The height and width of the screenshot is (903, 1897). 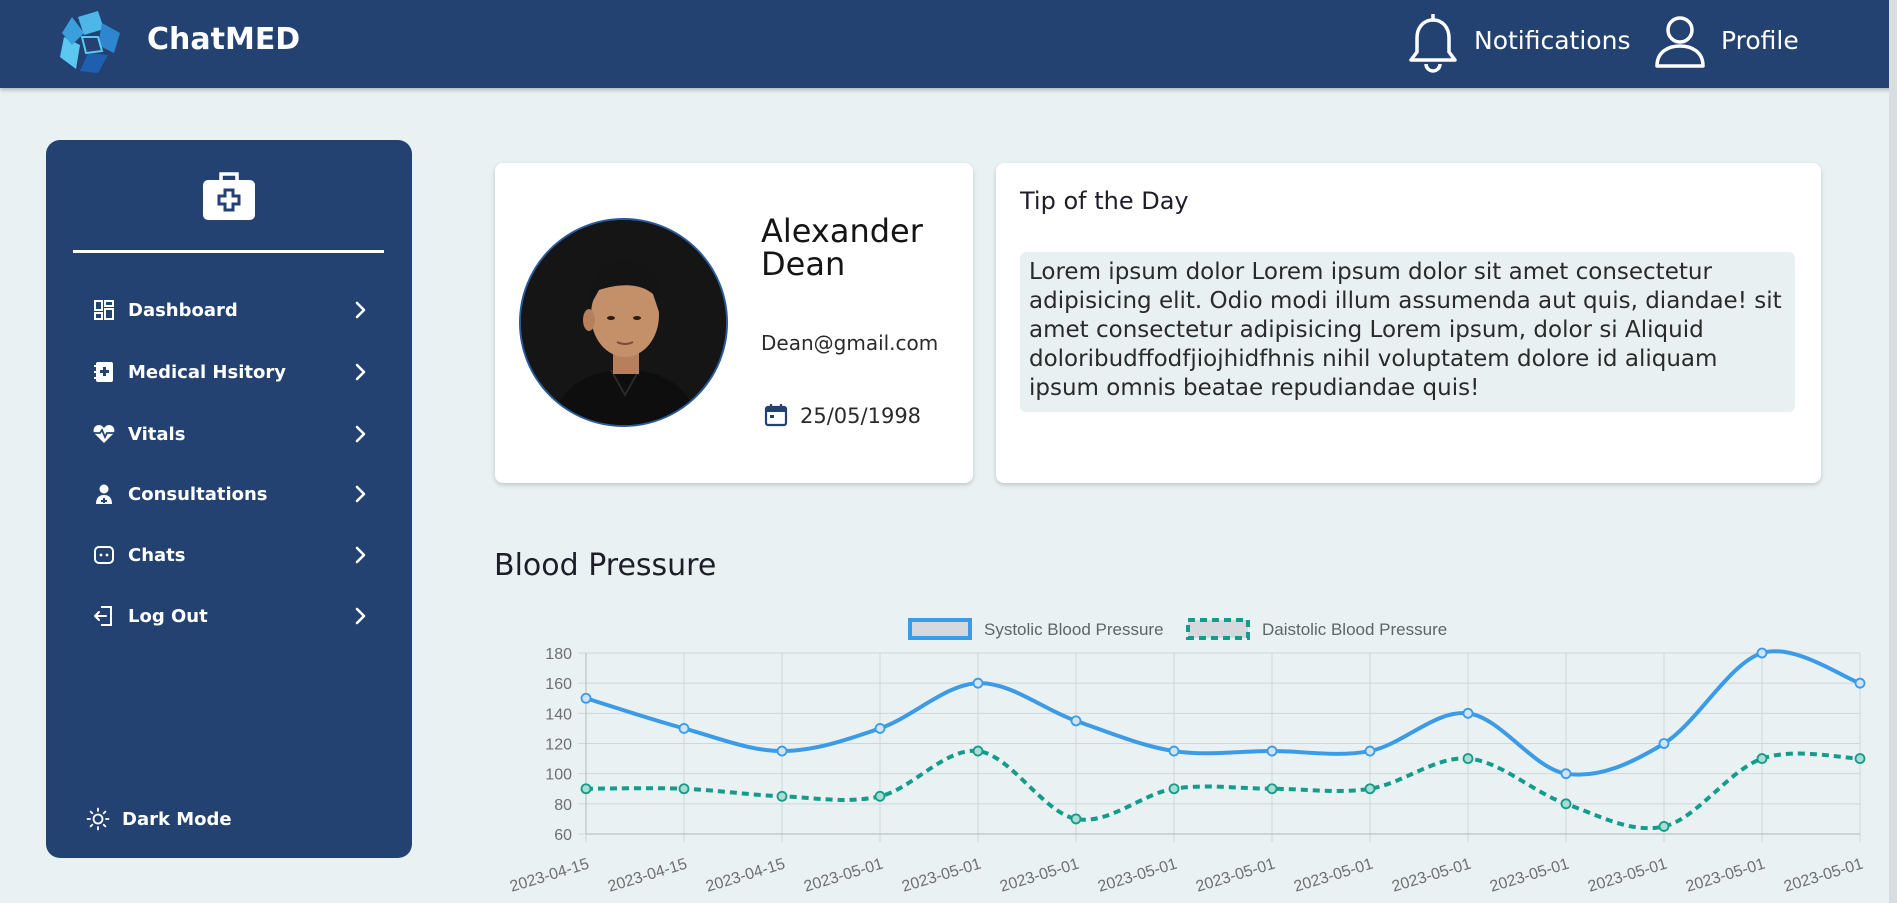 I want to click on diastolic-line, so click(x=1223, y=790).